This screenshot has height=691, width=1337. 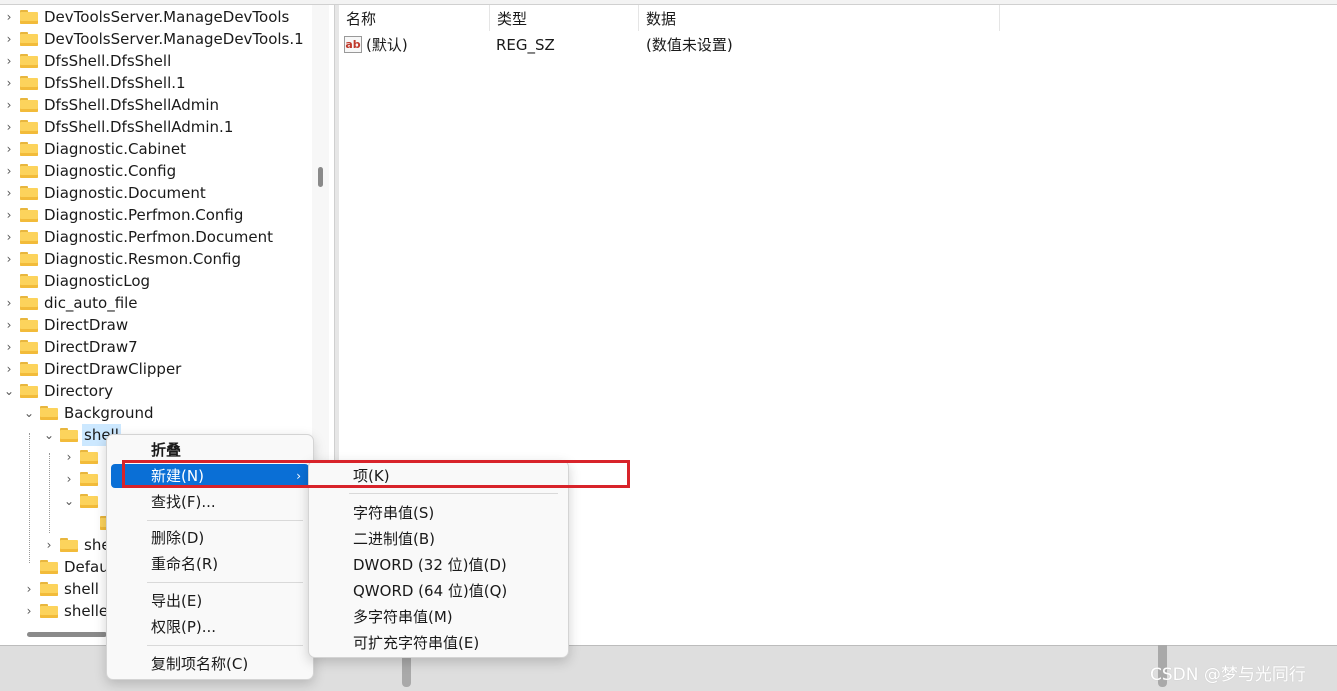 I want to click on tree-item-label: DfsShell.DfsShellAdmin, so click(x=132, y=105).